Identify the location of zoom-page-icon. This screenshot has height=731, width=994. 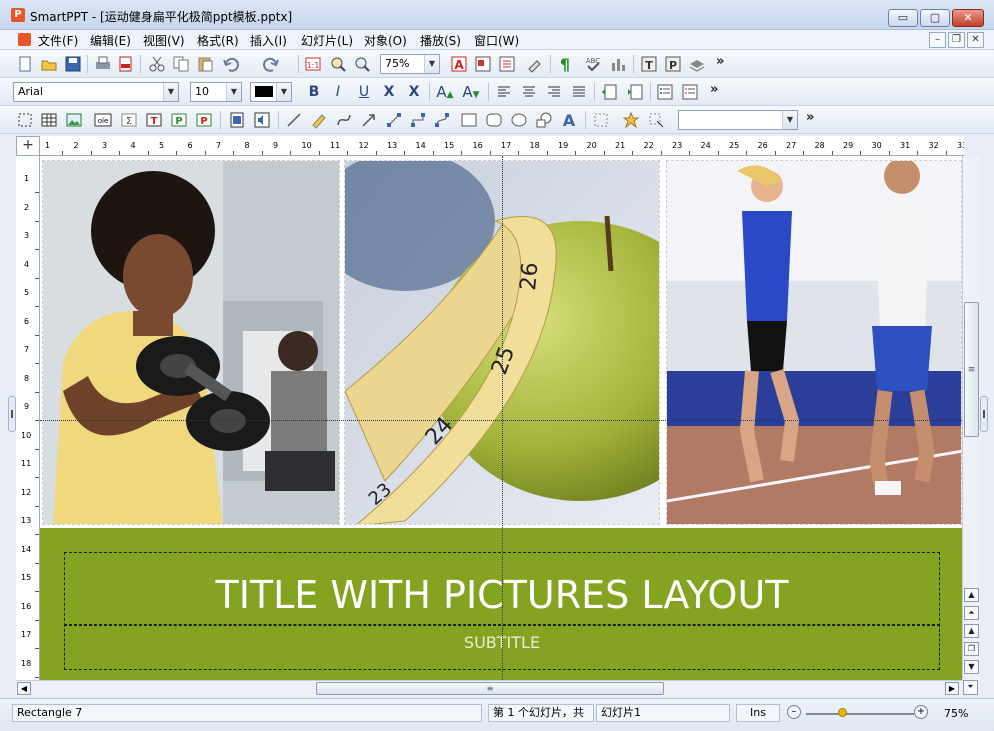
(338, 64).